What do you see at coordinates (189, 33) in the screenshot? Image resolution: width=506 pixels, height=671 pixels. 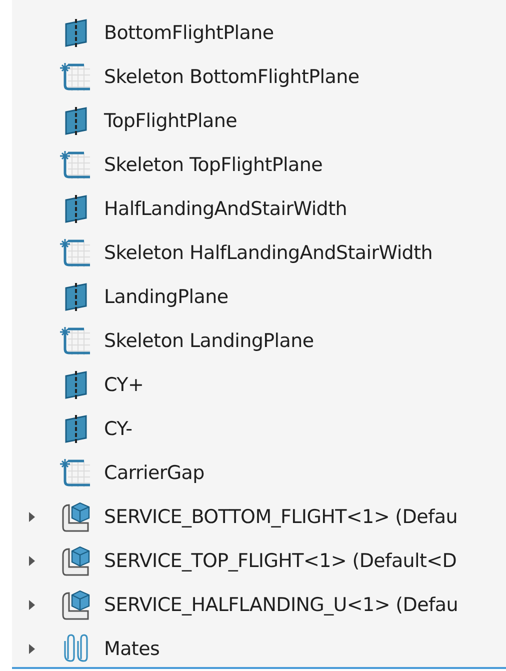 I see `tree-item-label: BottomFlightPlane` at bounding box center [189, 33].